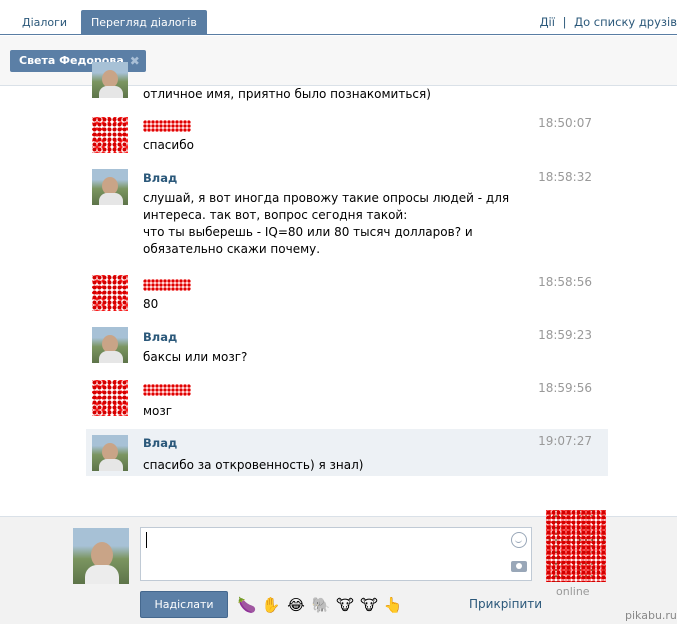  What do you see at coordinates (168, 145) in the screenshot?
I see `message-text: спасибо` at bounding box center [168, 145].